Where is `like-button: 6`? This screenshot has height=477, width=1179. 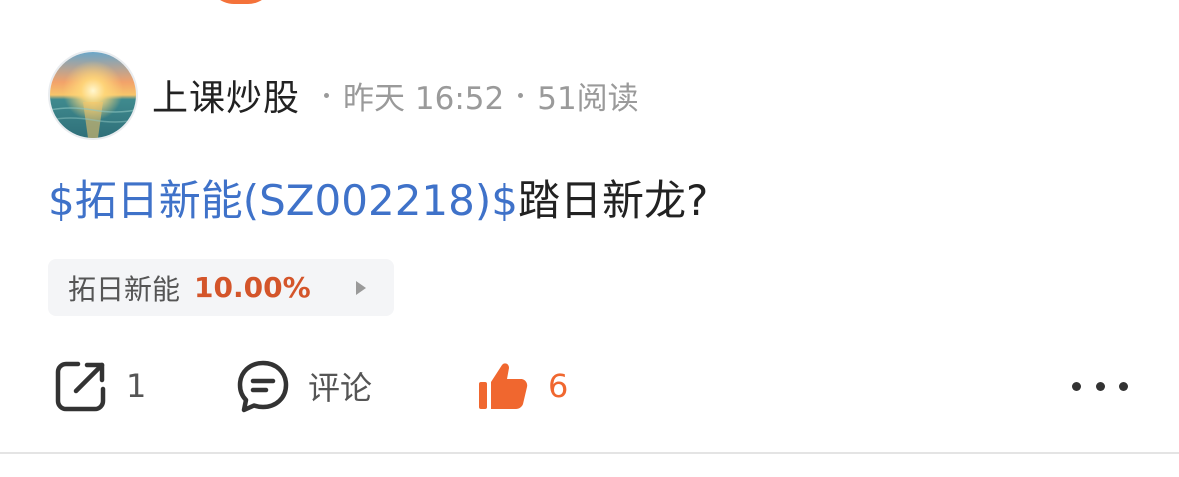
like-button: 6 is located at coordinates (522, 386).